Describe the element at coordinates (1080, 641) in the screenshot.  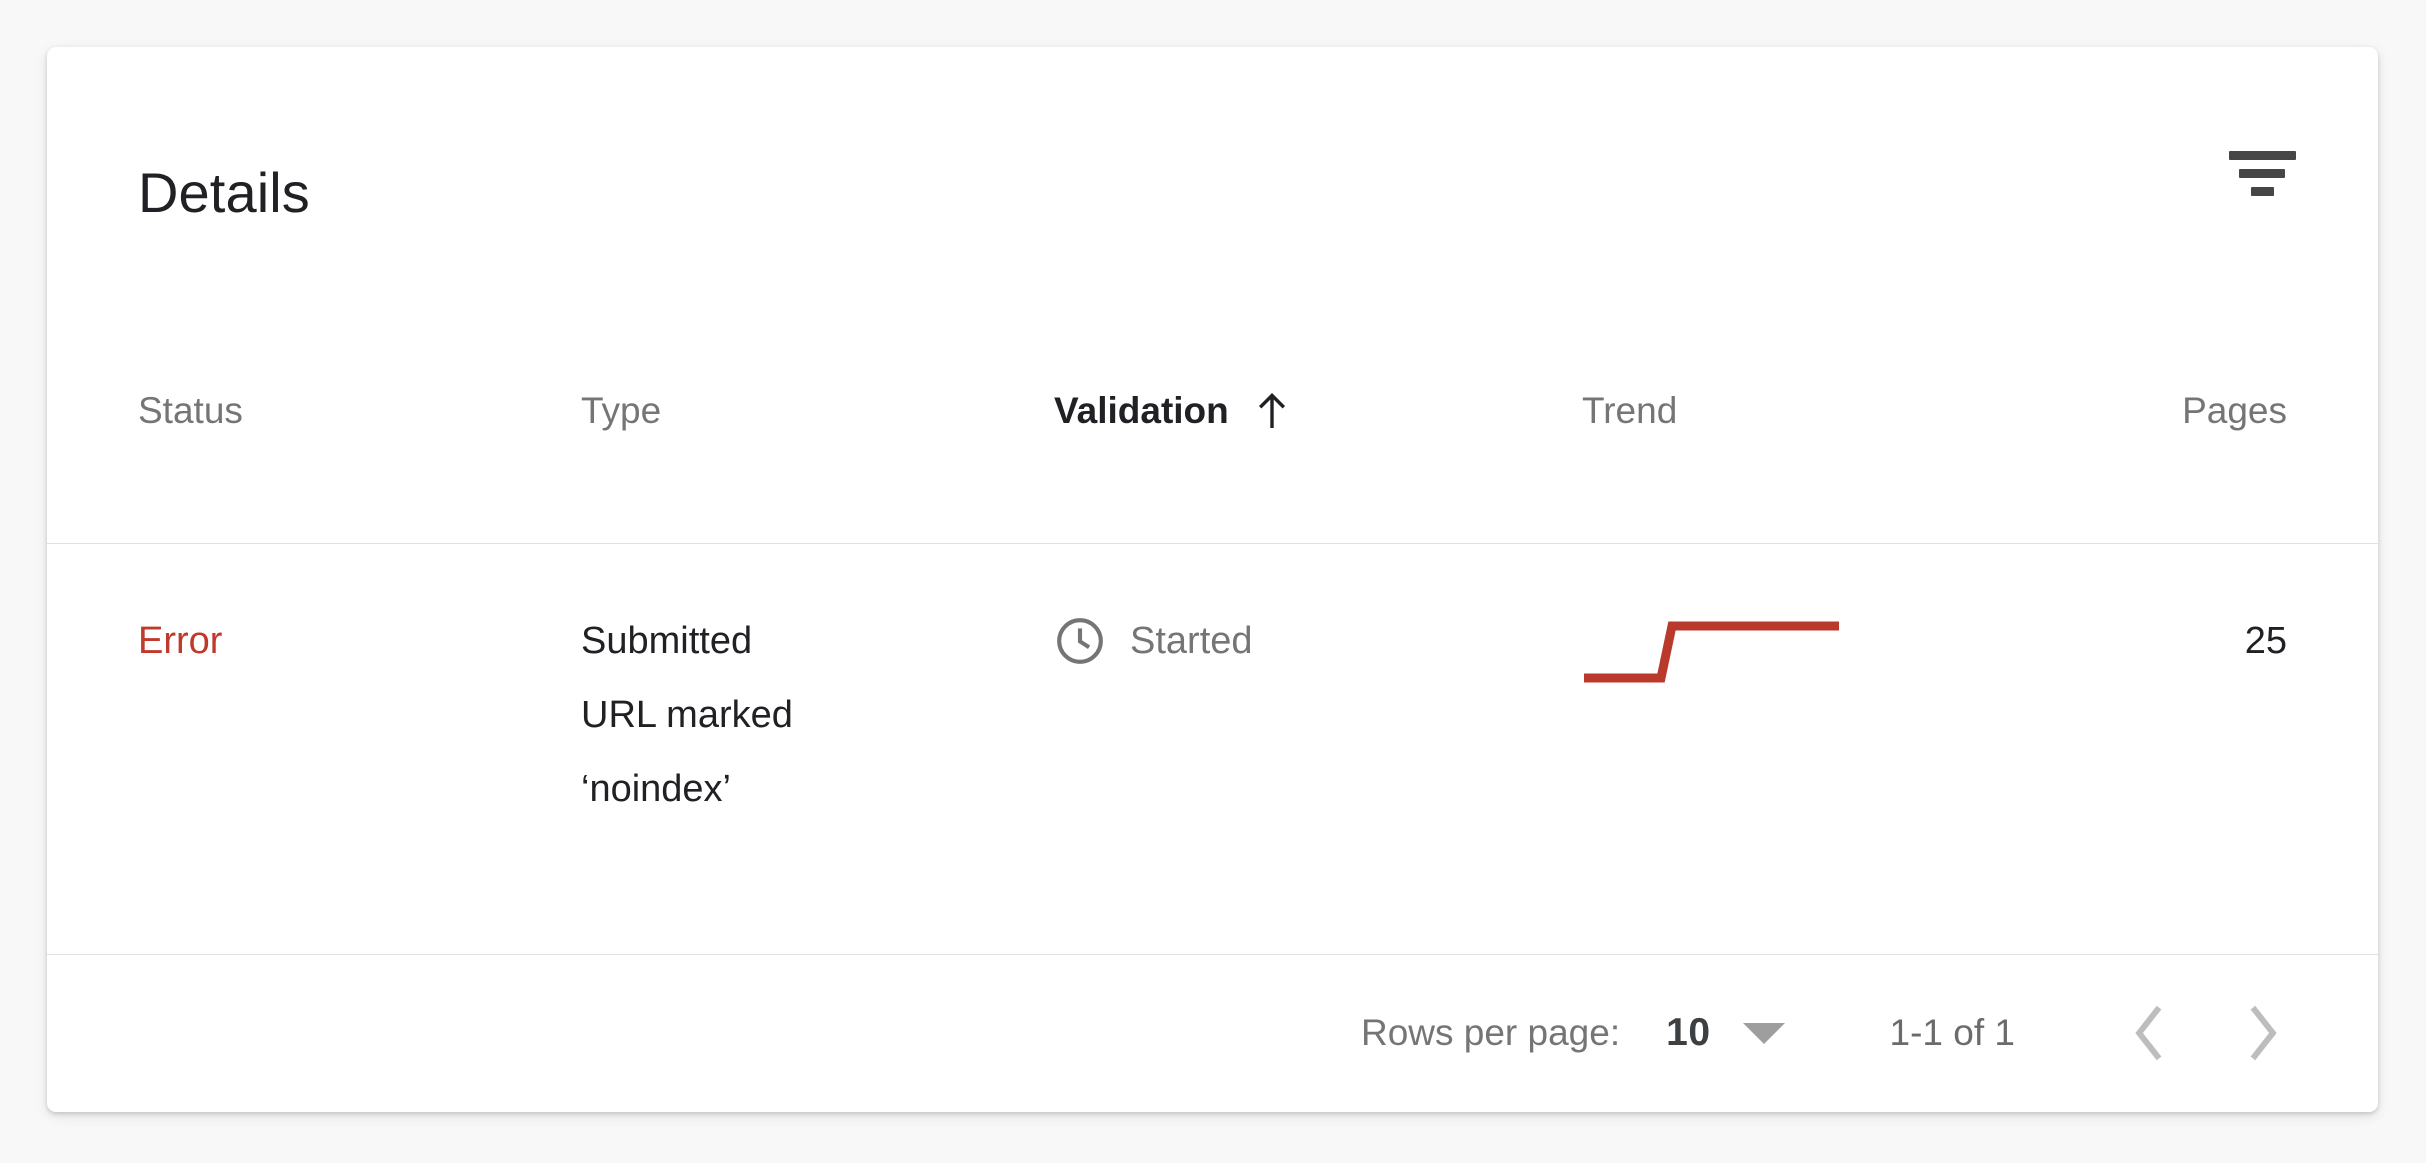
I see `clock-icon` at that location.